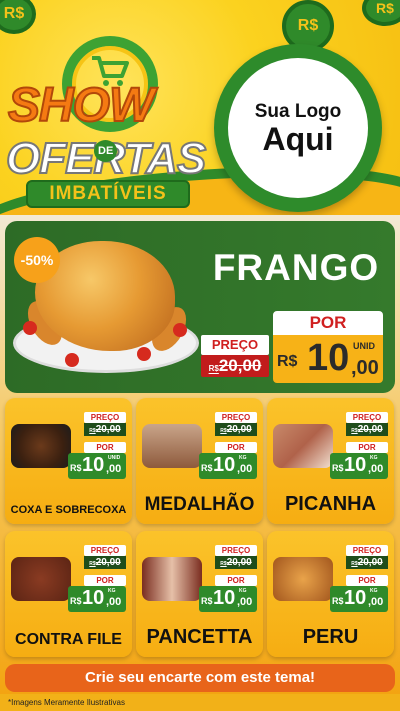 The height and width of the screenshot is (711, 400). I want to click on product-name: COXA E SOBRECOXA, so click(68, 510).